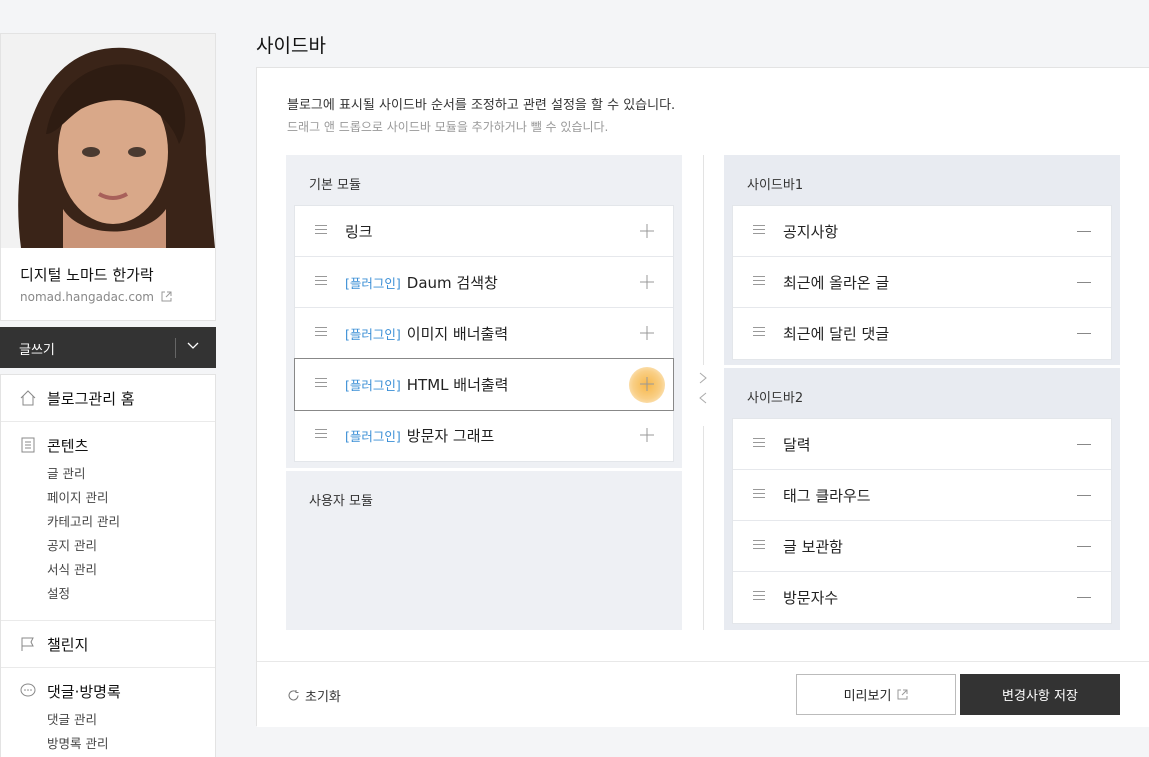  I want to click on menu-section-challenge: 챌린지, so click(108, 644).